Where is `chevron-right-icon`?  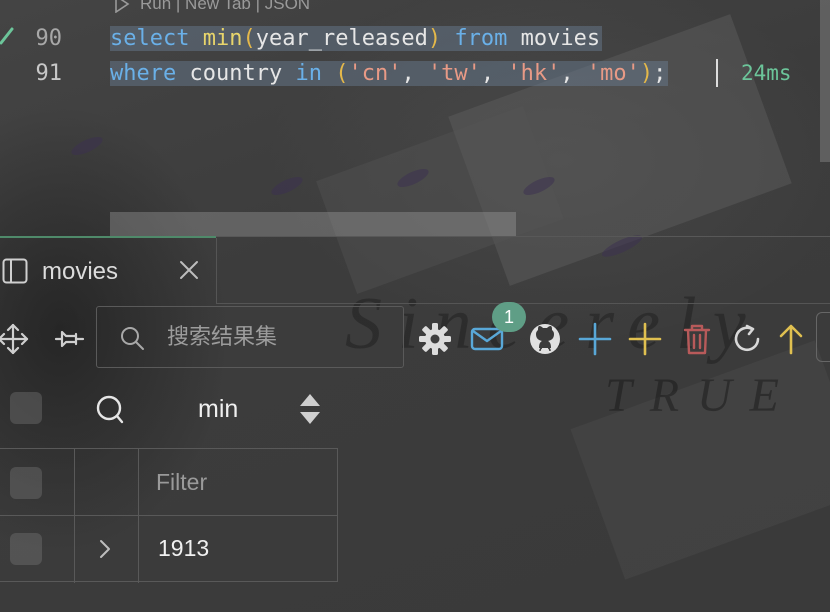
chevron-right-icon is located at coordinates (105, 549).